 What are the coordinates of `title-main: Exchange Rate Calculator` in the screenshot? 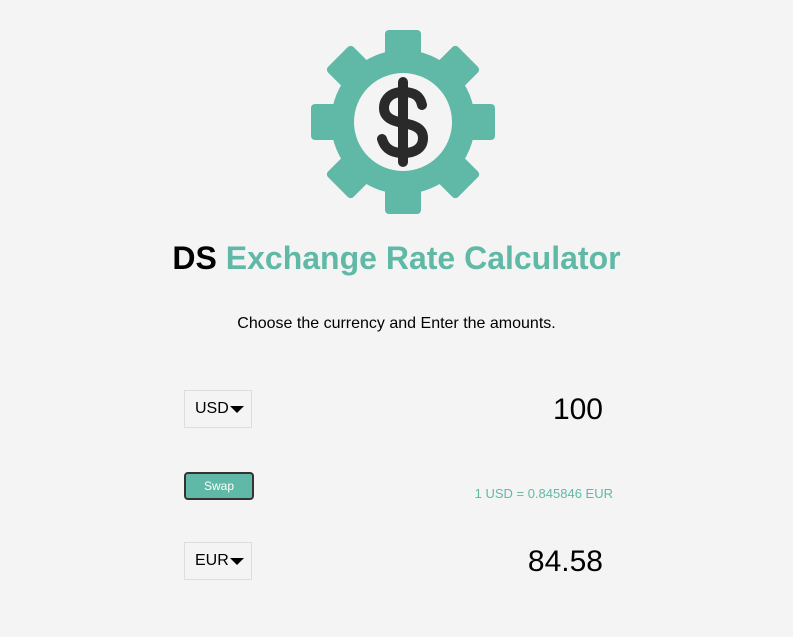 It's located at (423, 258).